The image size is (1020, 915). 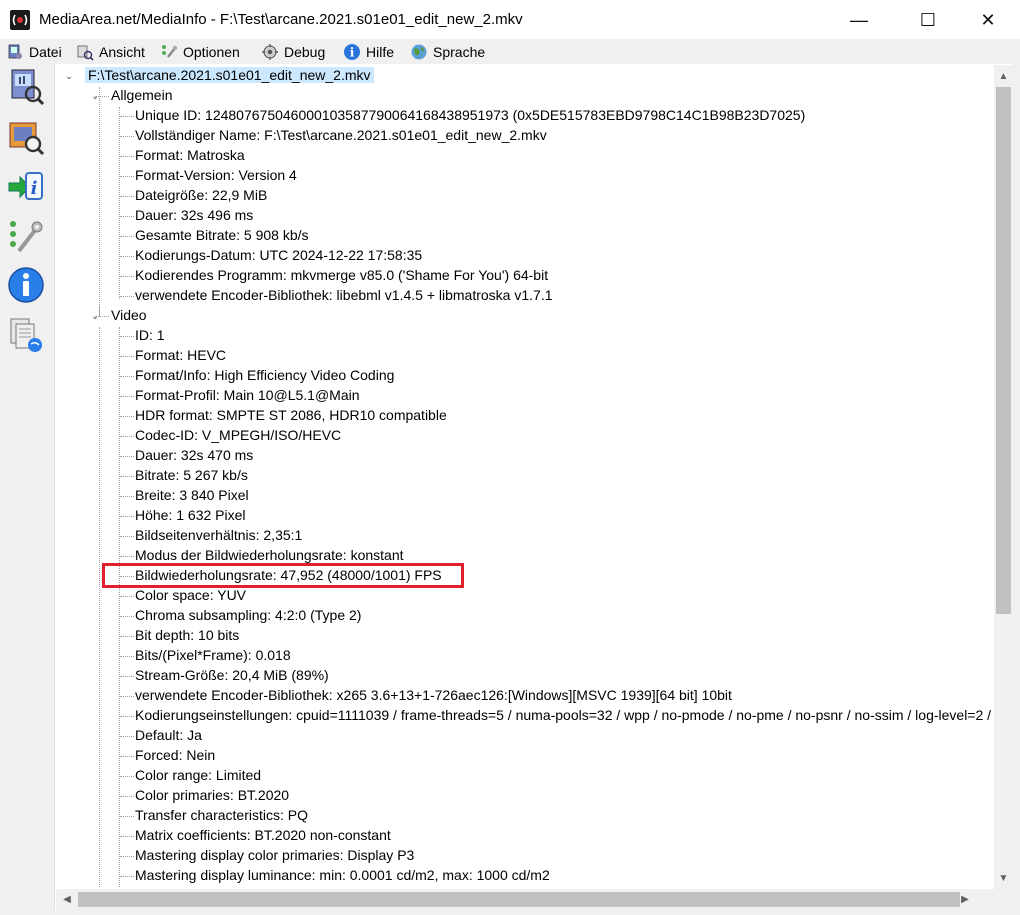 What do you see at coordinates (859, 20) in the screenshot?
I see `minimize-button: —` at bounding box center [859, 20].